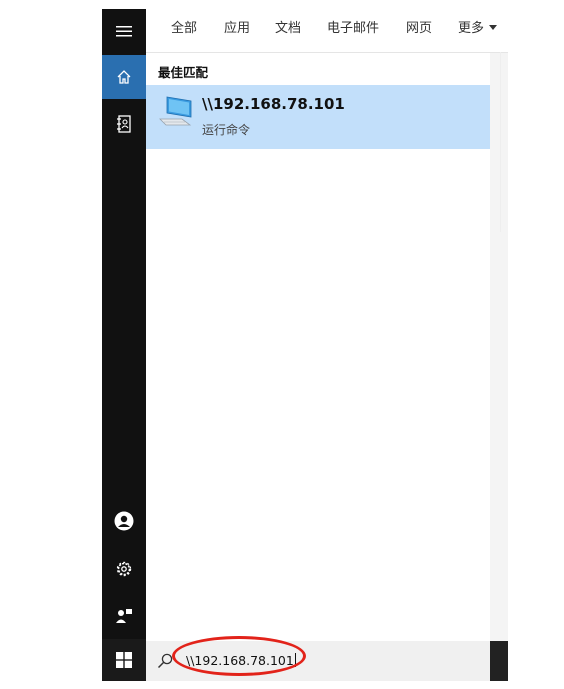 The width and height of the screenshot is (564, 689). I want to click on feedback-icon, so click(124, 616).